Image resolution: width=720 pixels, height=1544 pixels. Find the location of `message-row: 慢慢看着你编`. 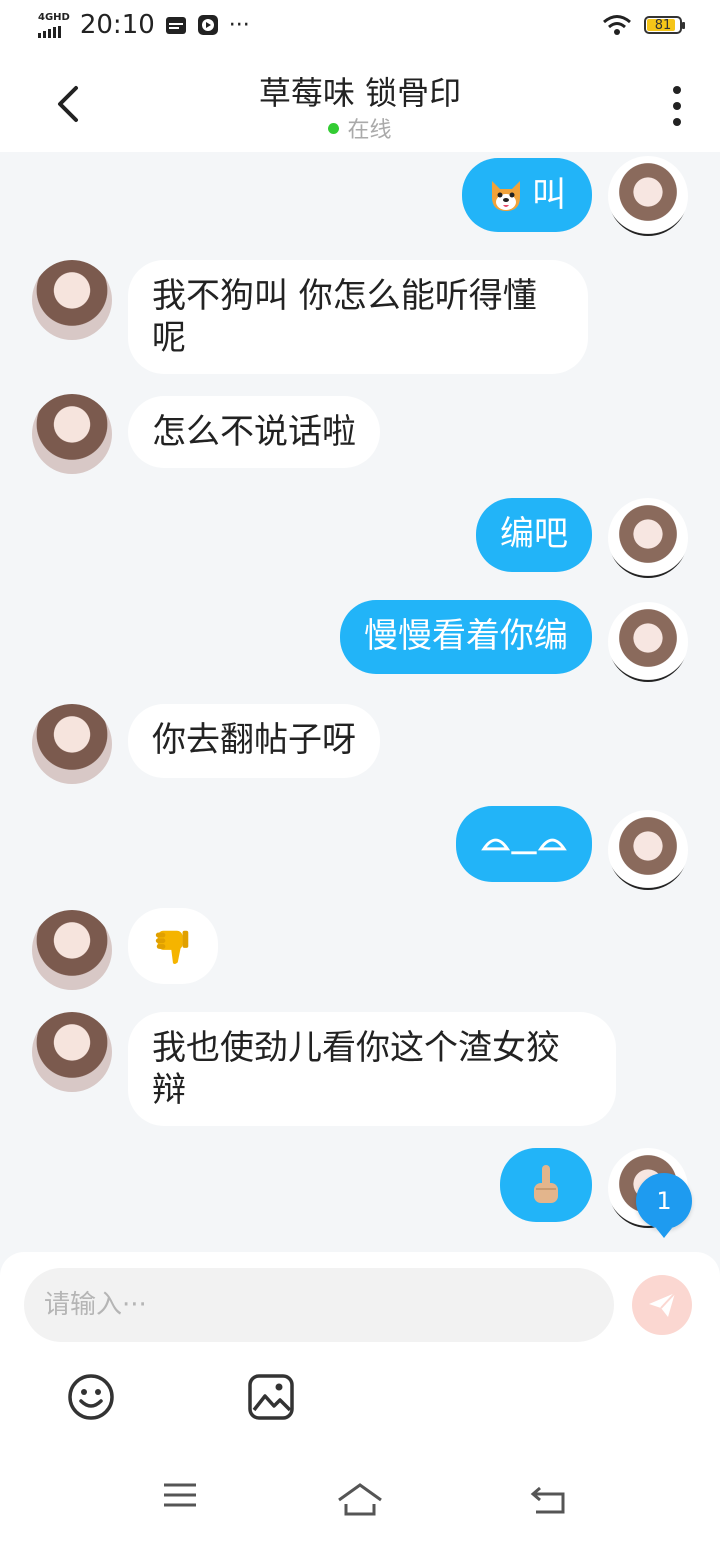

message-row: 慢慢看着你编 is located at coordinates (360, 641).